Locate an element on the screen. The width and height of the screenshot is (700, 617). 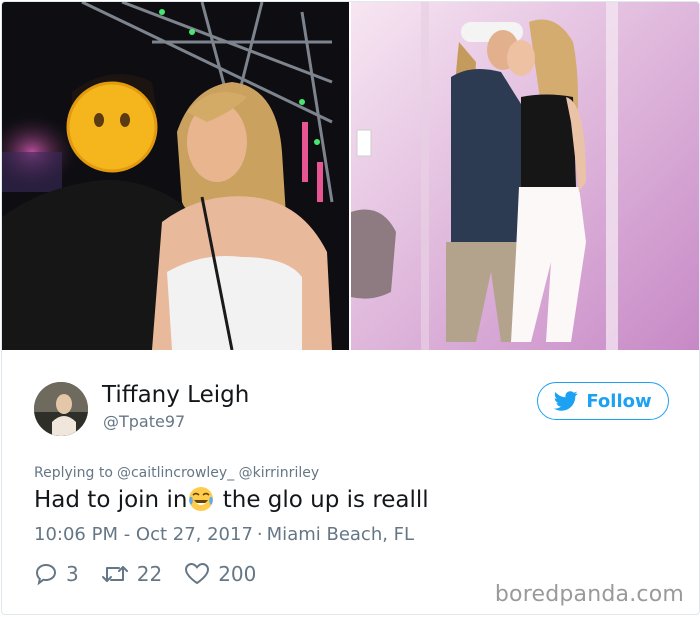
tweet-text: Had to join in the glo up is realll is located at coordinates (231, 499).